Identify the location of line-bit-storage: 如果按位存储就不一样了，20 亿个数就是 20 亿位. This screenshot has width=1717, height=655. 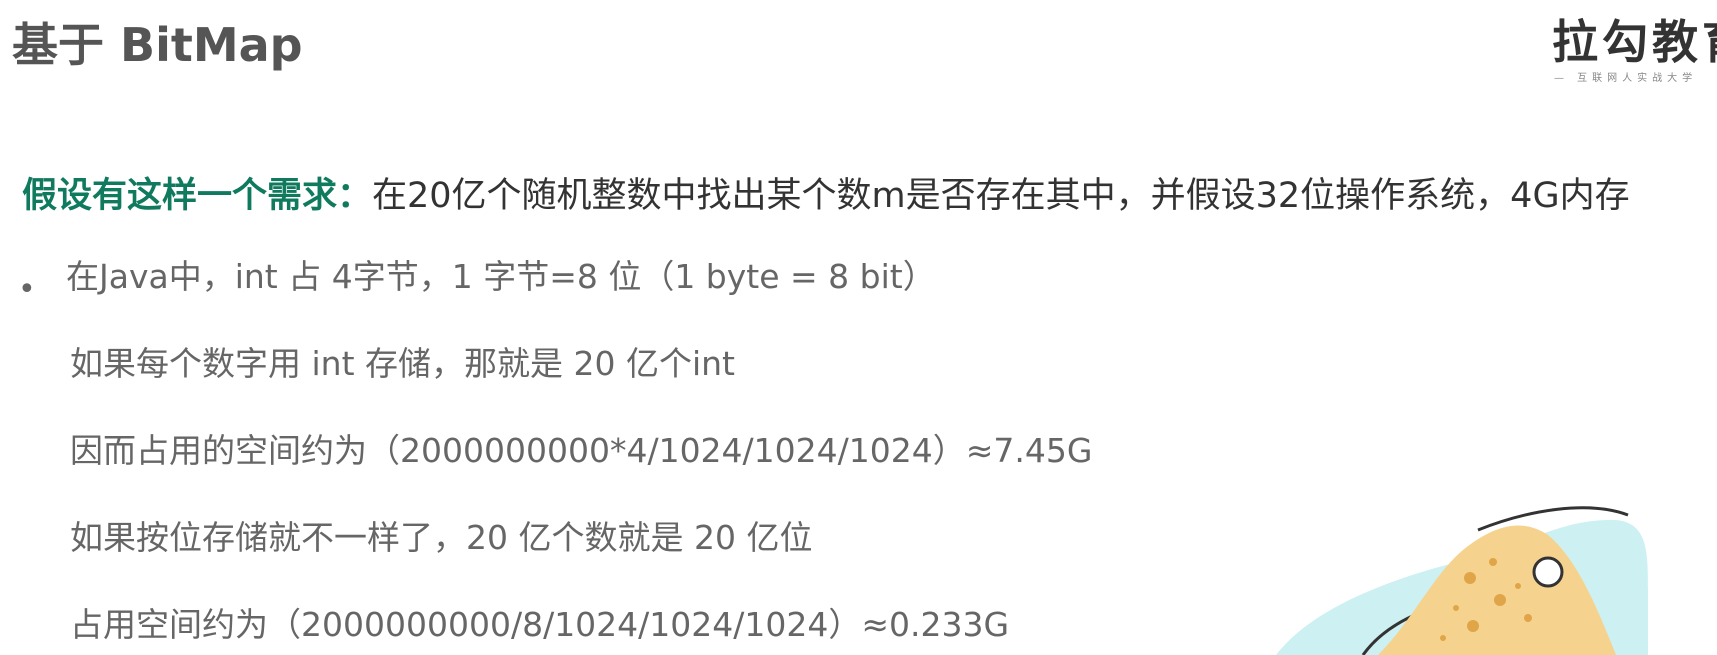
(441, 537).